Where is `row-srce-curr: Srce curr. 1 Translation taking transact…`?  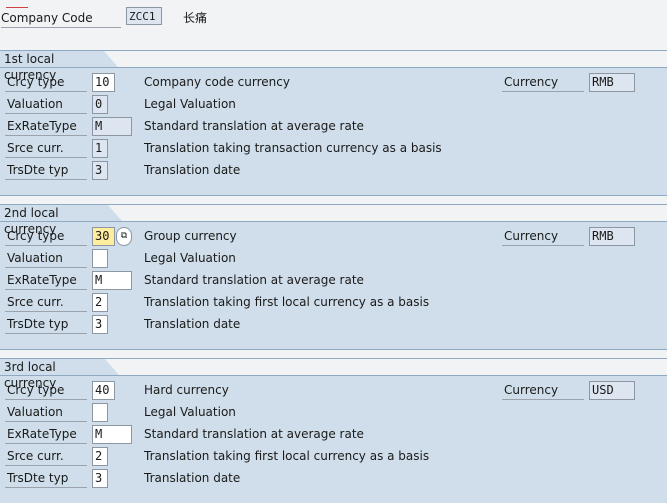 row-srce-curr: Srce curr. 1 Translation taking transact… is located at coordinates (333, 149).